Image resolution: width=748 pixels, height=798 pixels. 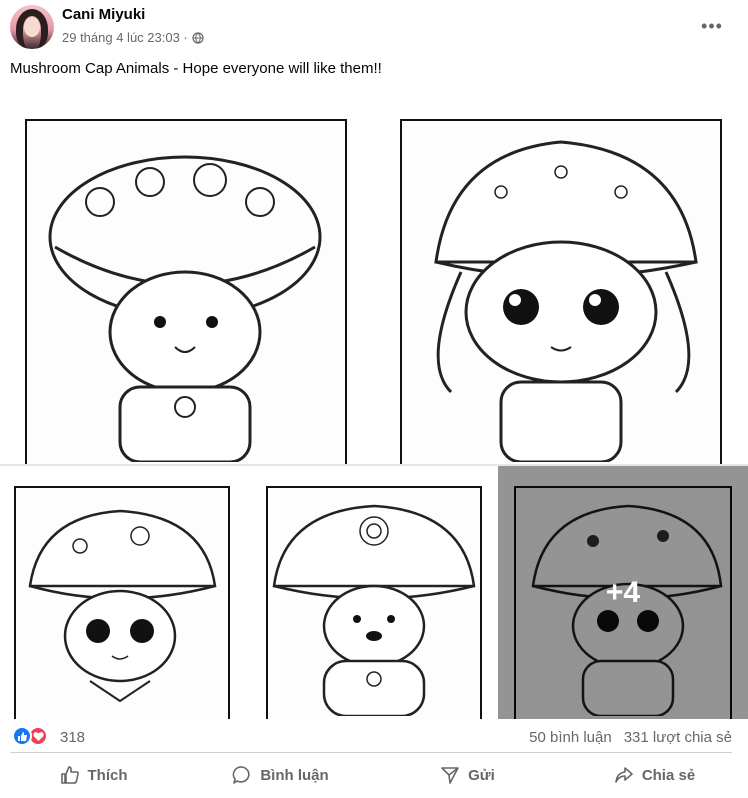 I want to click on action-bar: Thích Bình luận Gửi Chia sẻ, so click(x=374, y=775).